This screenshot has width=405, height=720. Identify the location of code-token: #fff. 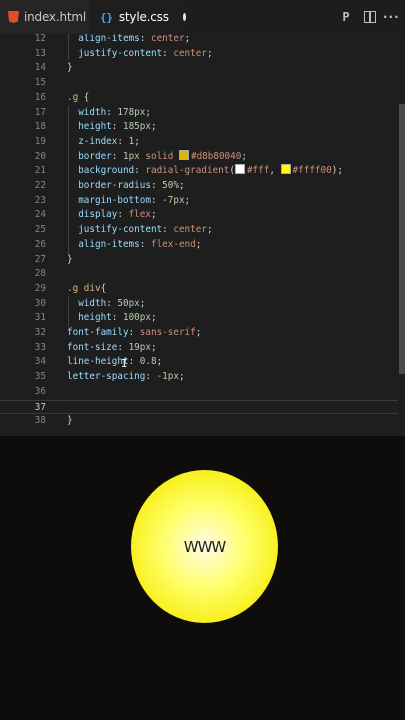
(258, 171).